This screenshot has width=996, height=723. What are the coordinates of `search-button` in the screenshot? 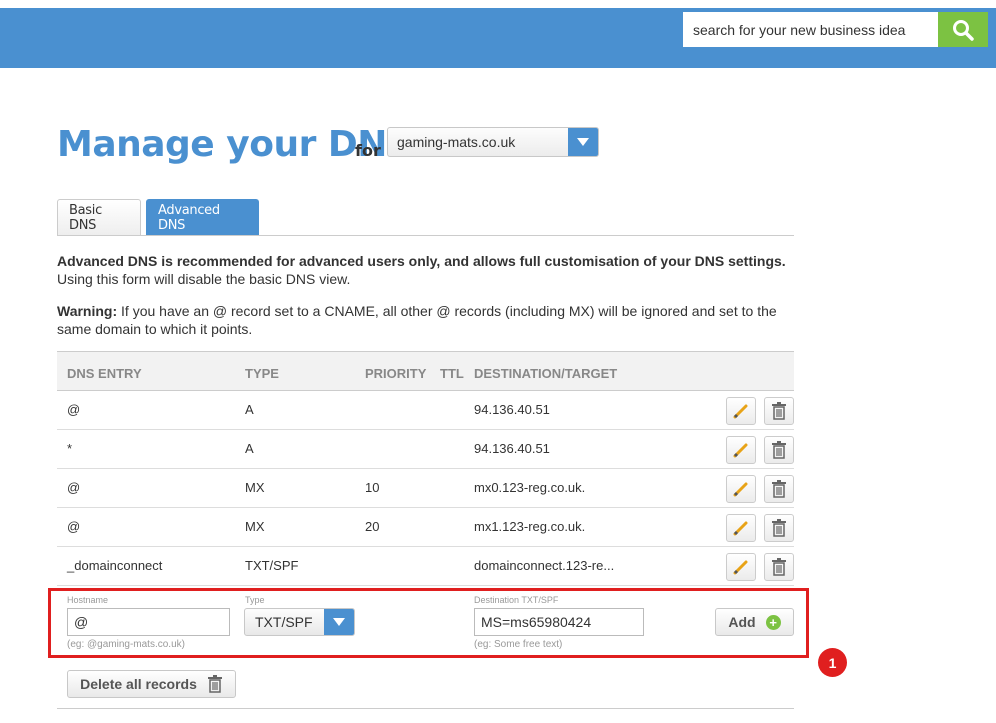 It's located at (963, 29).